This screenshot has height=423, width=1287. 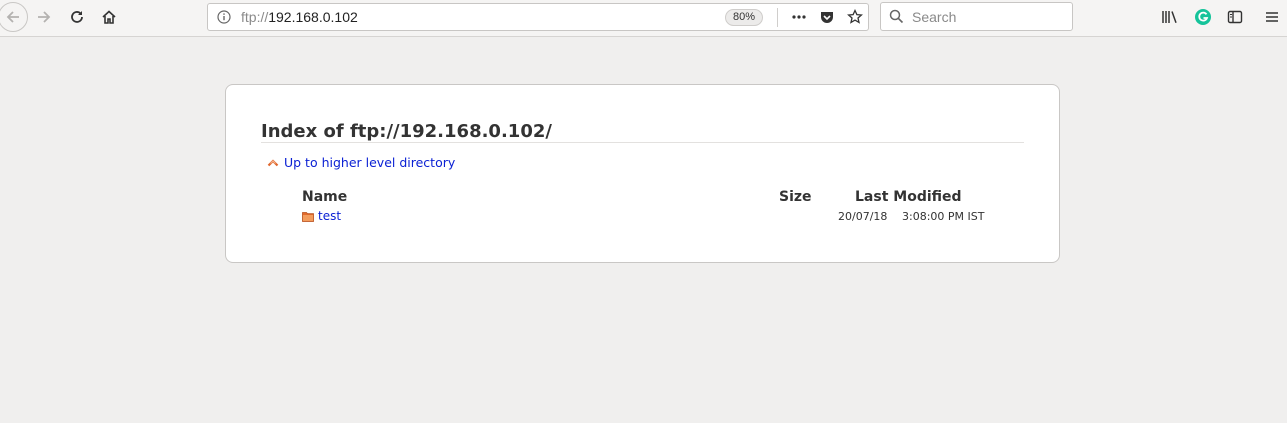 What do you see at coordinates (934, 17) in the screenshot?
I see `search-placeholder: Search` at bounding box center [934, 17].